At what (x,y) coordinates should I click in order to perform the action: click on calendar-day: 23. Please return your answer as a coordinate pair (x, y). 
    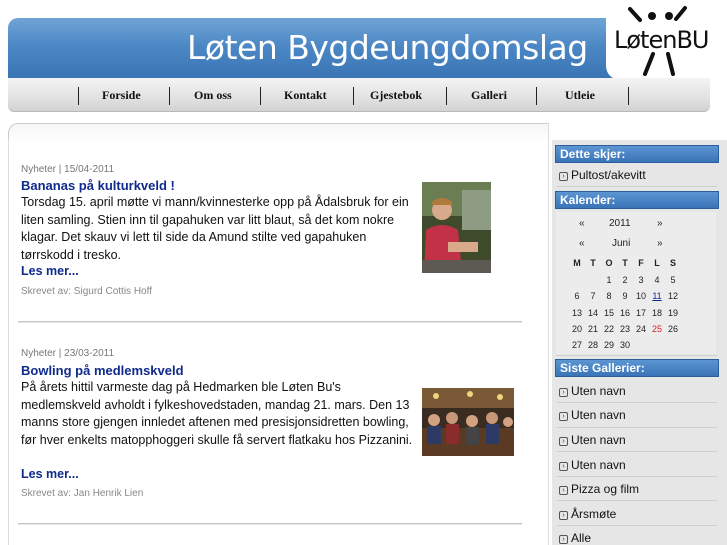
    Looking at the image, I should click on (624, 328).